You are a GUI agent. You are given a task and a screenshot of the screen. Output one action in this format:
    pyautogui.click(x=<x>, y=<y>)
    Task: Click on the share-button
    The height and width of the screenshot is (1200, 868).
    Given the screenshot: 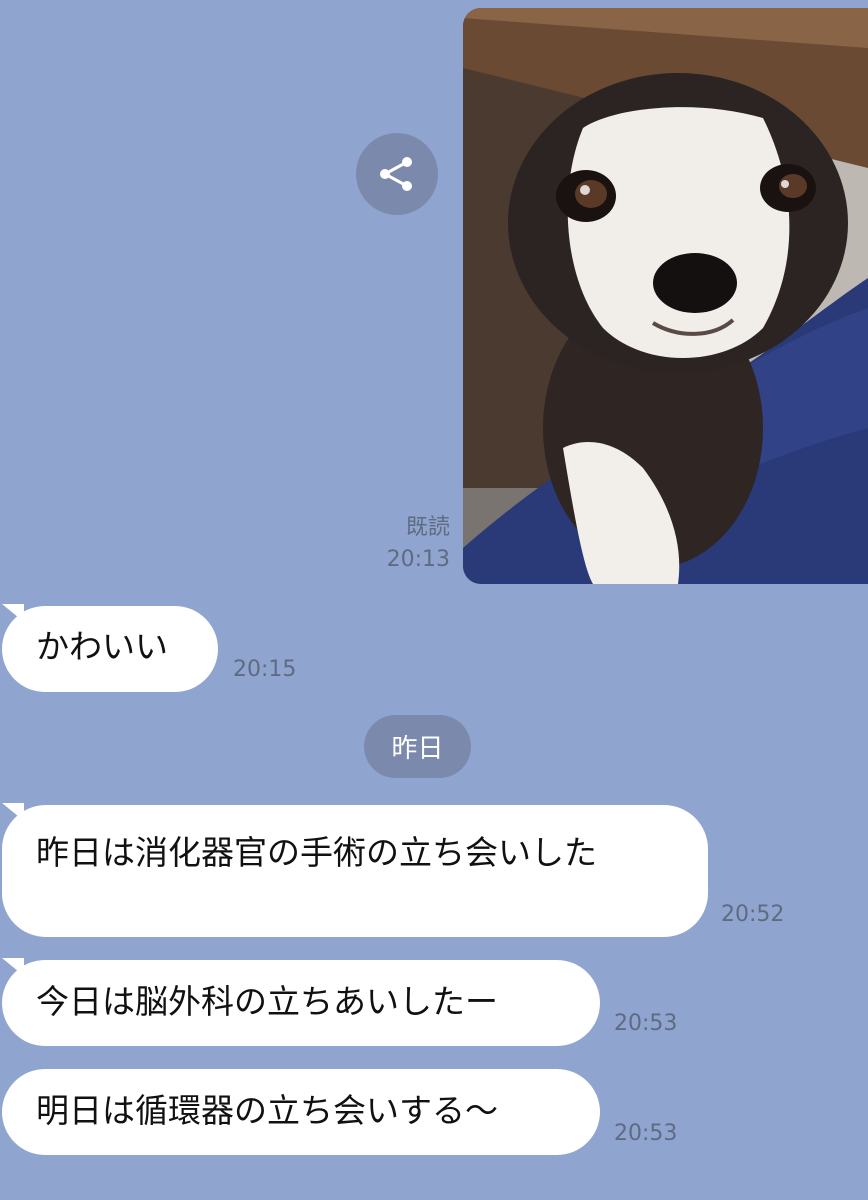 What is the action you would take?
    pyautogui.click(x=397, y=174)
    